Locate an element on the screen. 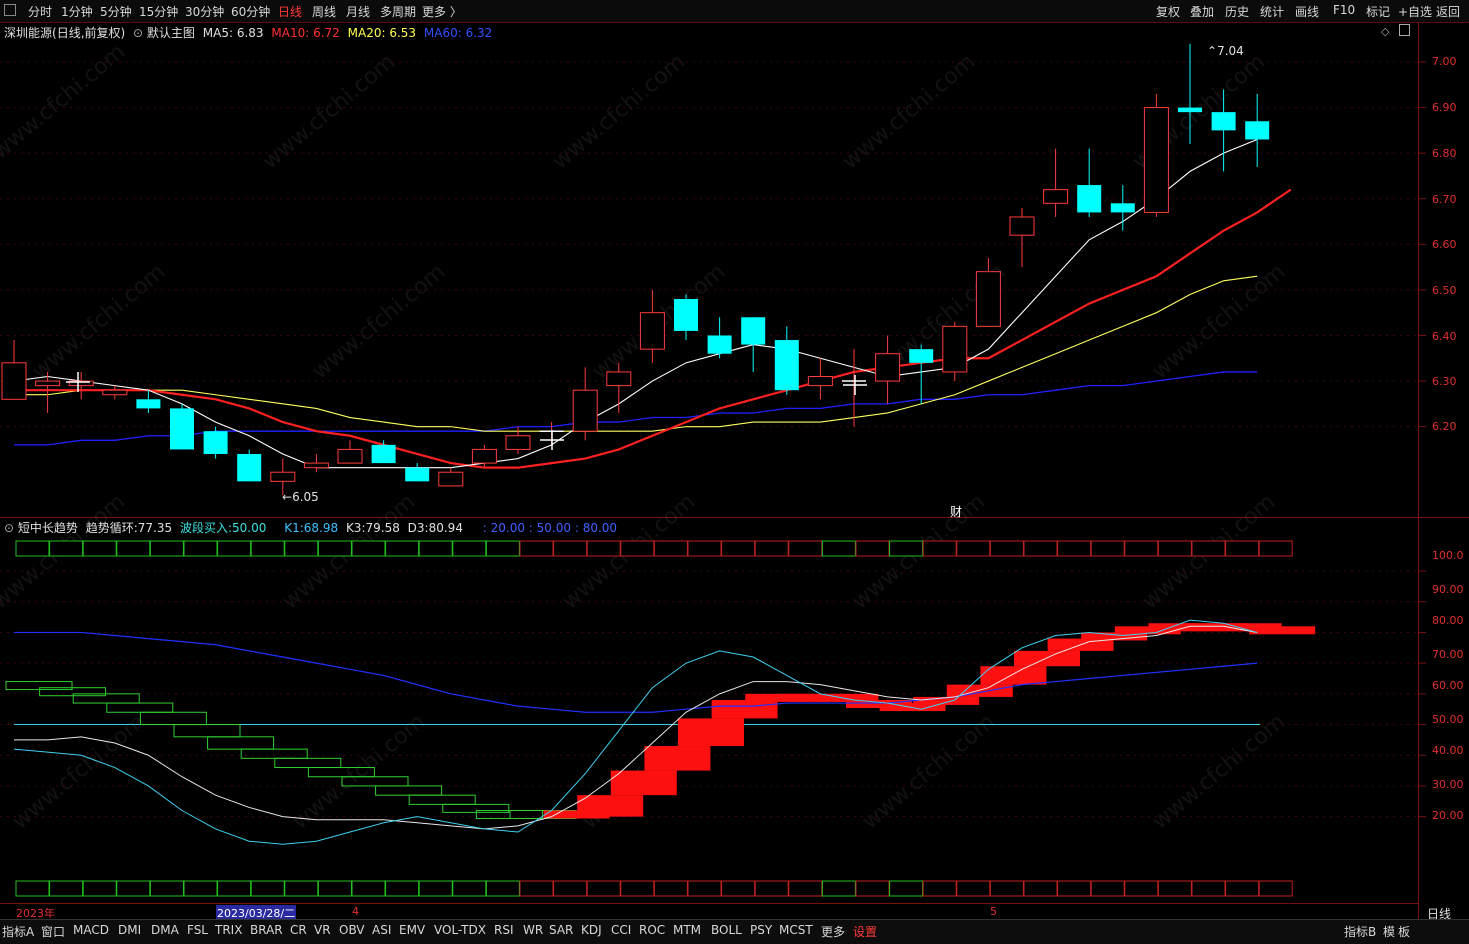  date-month-5: 5 is located at coordinates (993, 911).